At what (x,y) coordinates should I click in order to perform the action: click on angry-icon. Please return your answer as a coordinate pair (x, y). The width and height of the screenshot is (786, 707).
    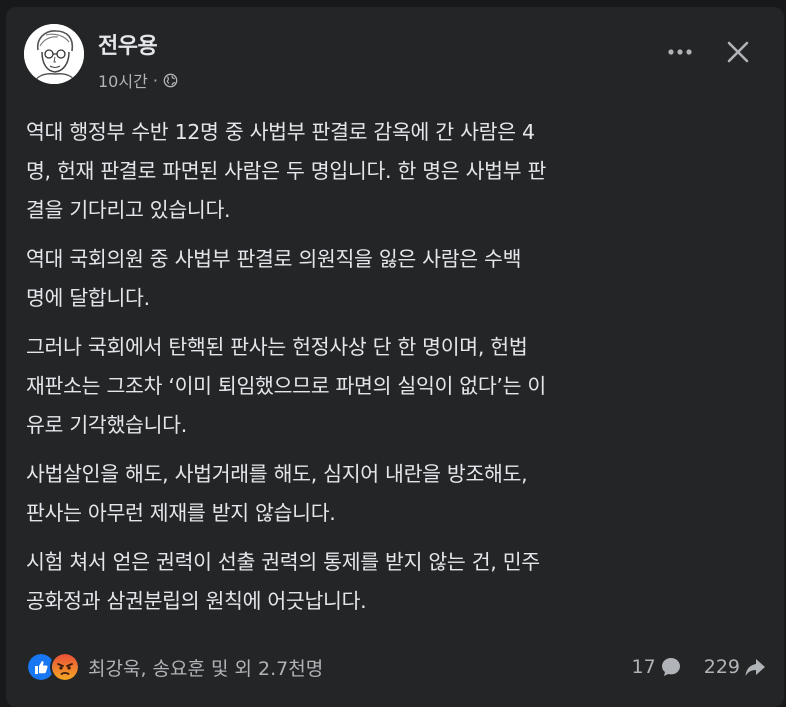
    Looking at the image, I should click on (65, 667).